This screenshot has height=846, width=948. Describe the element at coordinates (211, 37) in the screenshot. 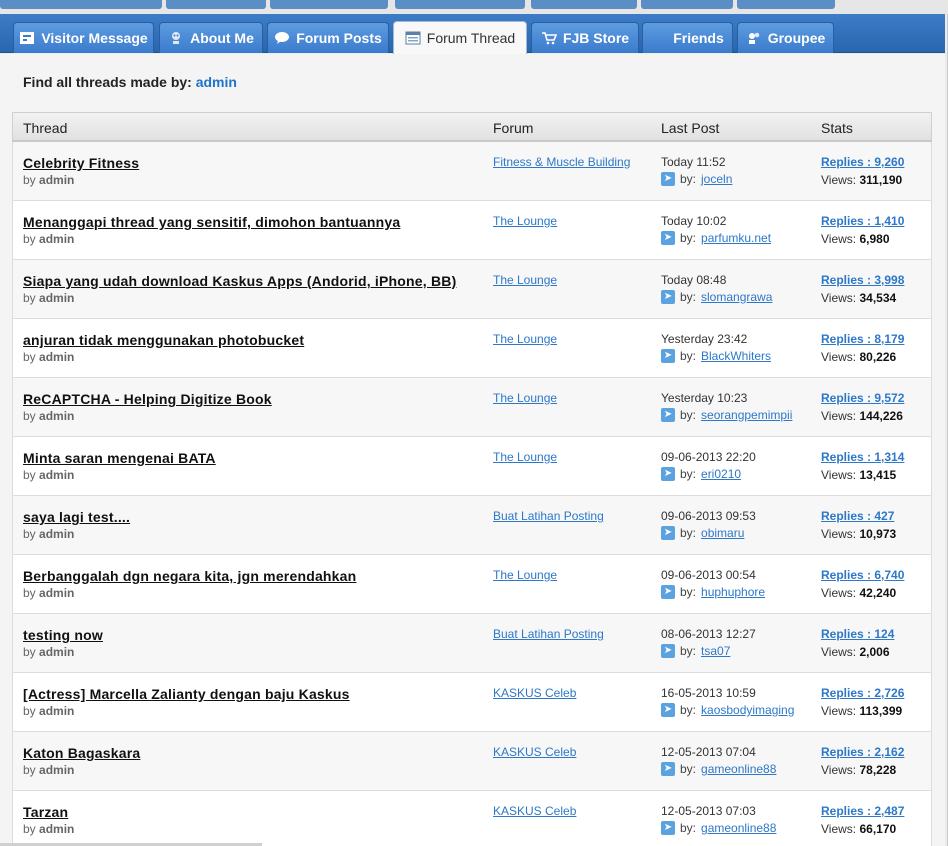

I see `tab-about-me: About Me` at that location.